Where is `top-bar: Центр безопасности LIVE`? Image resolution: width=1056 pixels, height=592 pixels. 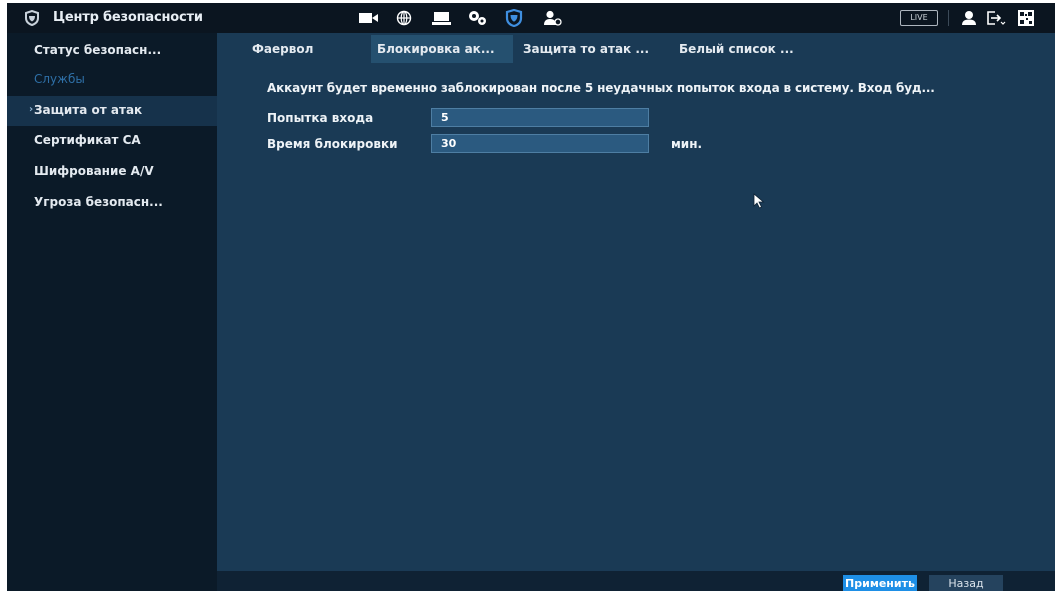 top-bar: Центр безопасности LIVE is located at coordinates (531, 18).